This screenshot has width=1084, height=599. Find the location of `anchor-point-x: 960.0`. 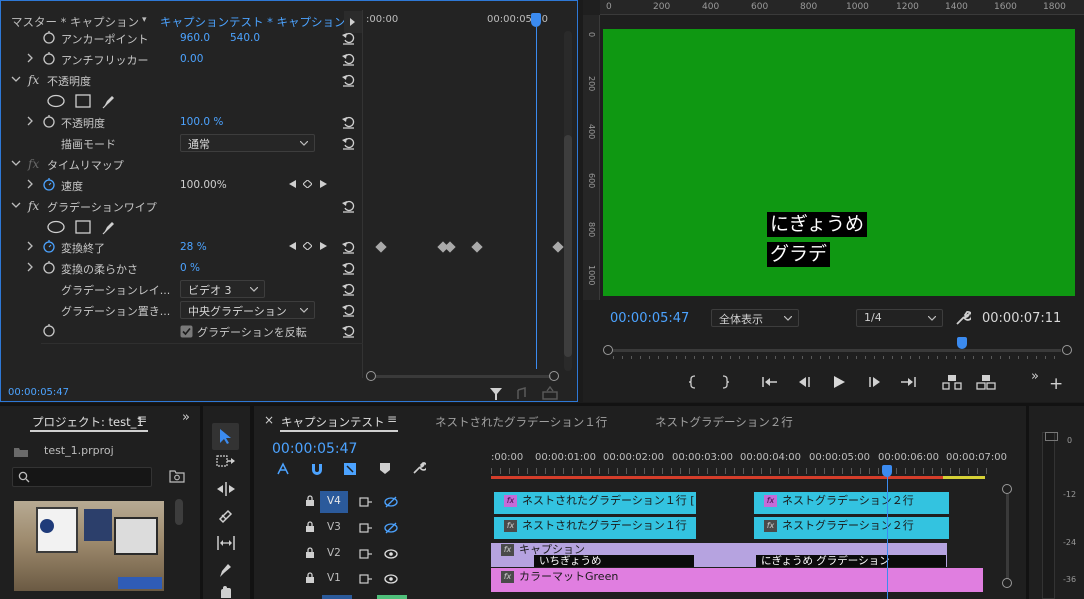

anchor-point-x: 960.0 is located at coordinates (195, 38).